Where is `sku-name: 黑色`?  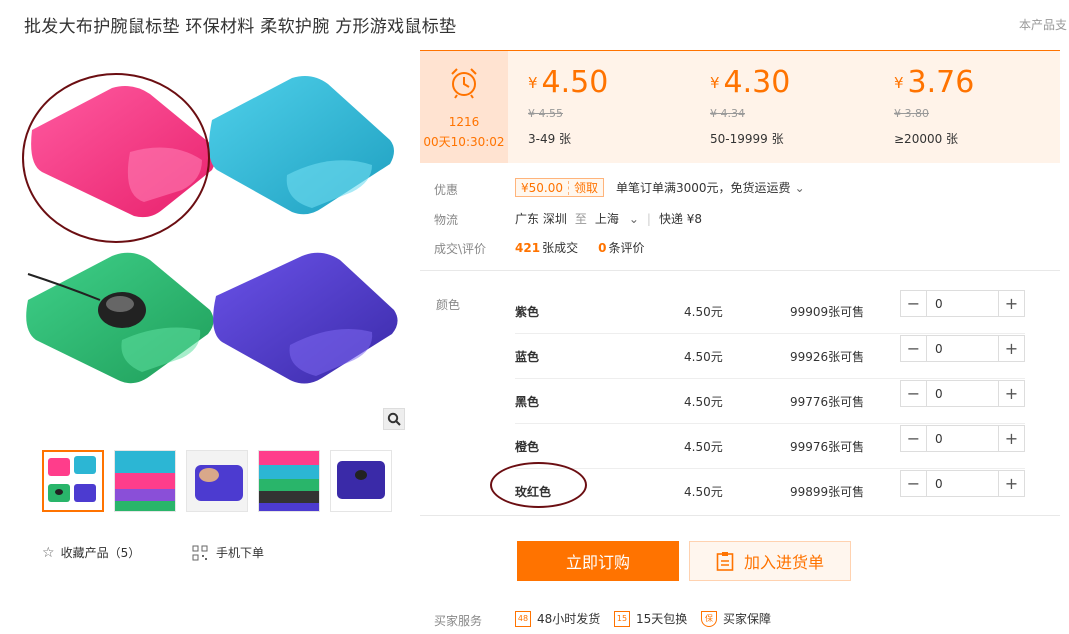 sku-name: 黑色 is located at coordinates (527, 402).